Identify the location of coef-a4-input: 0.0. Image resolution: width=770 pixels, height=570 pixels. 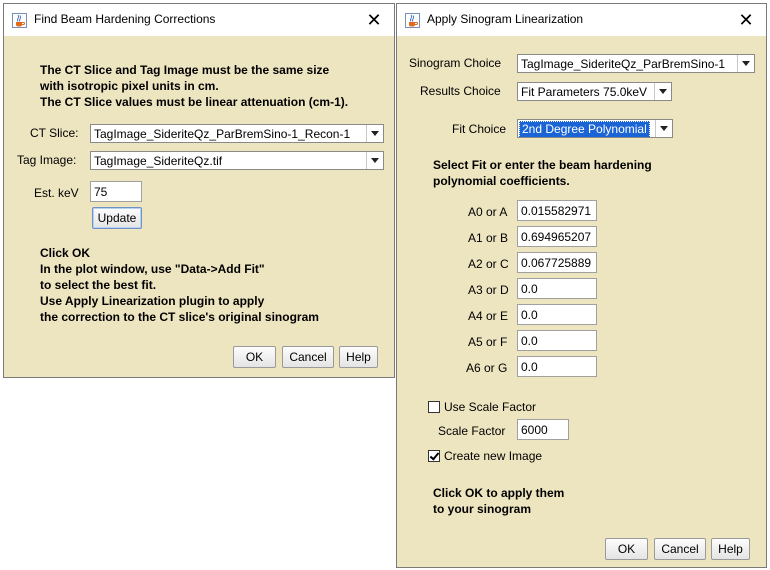
(557, 314).